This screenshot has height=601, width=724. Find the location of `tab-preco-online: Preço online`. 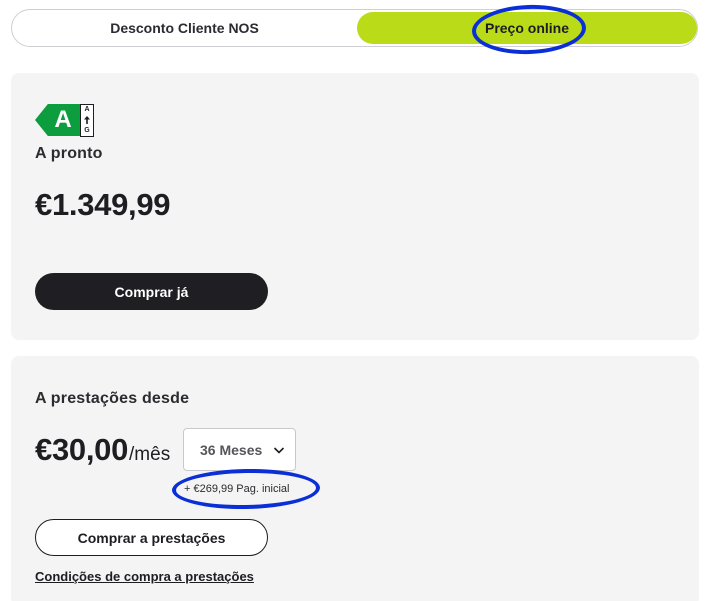

tab-preco-online: Preço online is located at coordinates (527, 28).